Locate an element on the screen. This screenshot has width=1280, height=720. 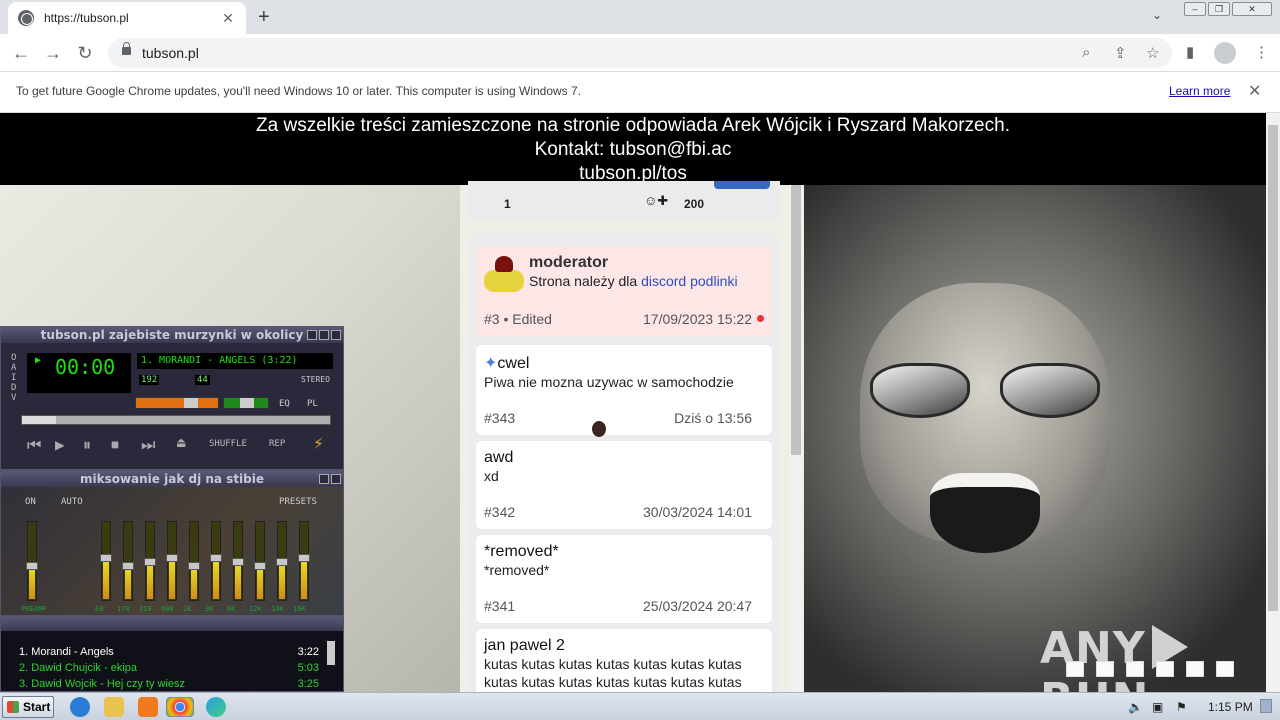
reload-icon: ↻ is located at coordinates (85, 53).